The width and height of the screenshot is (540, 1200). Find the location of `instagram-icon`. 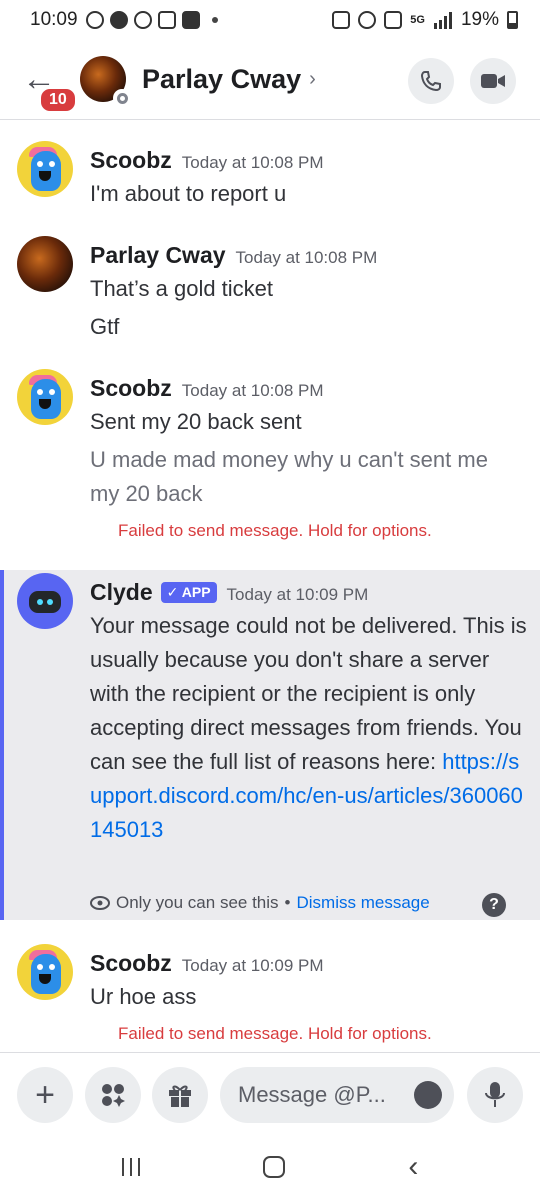

instagram-icon is located at coordinates (166, 20).